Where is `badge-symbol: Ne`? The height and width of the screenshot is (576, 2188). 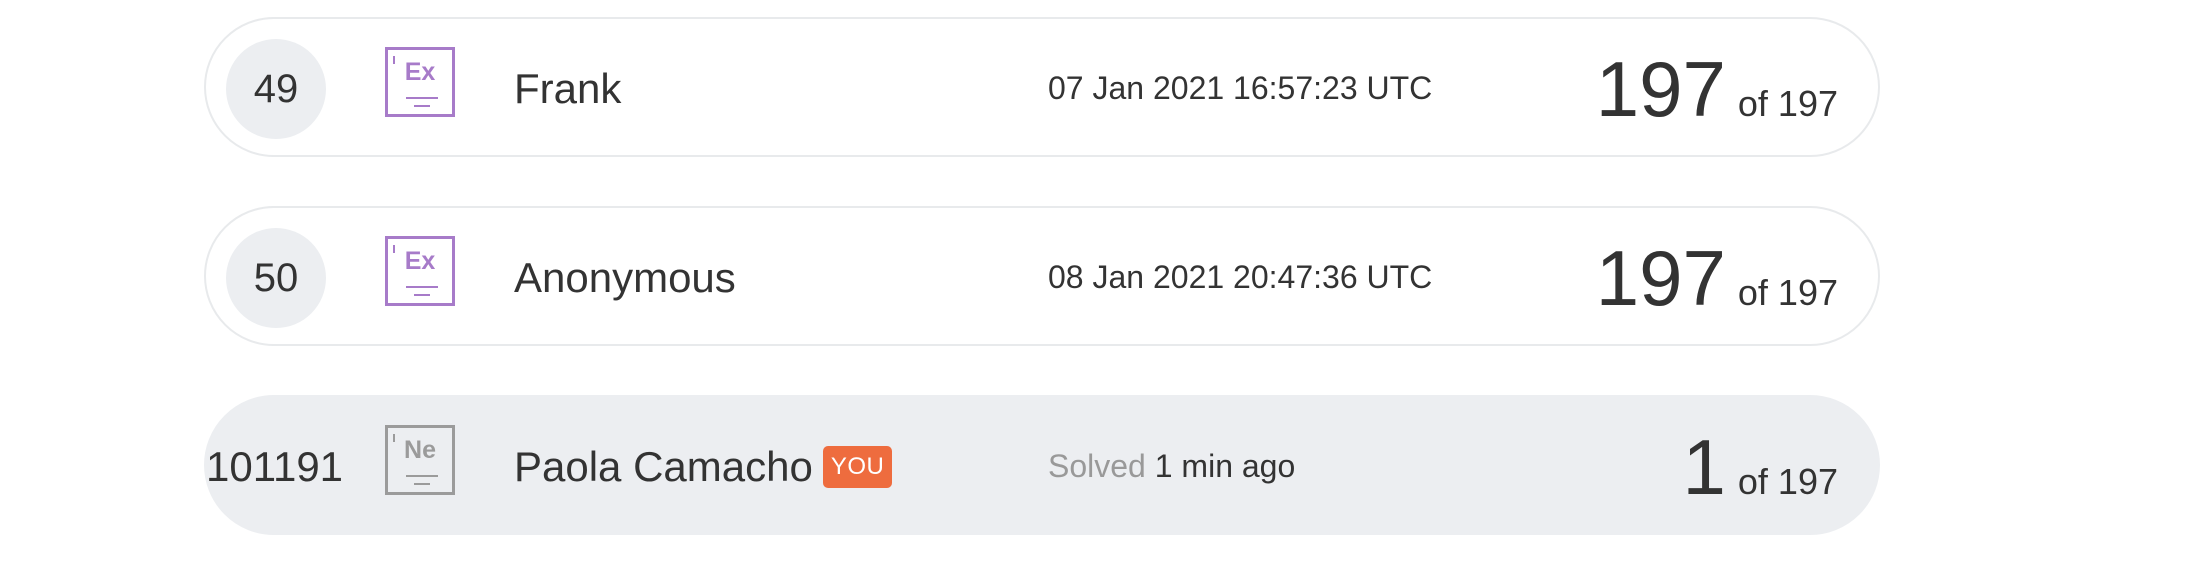
badge-symbol: Ne is located at coordinates (420, 450).